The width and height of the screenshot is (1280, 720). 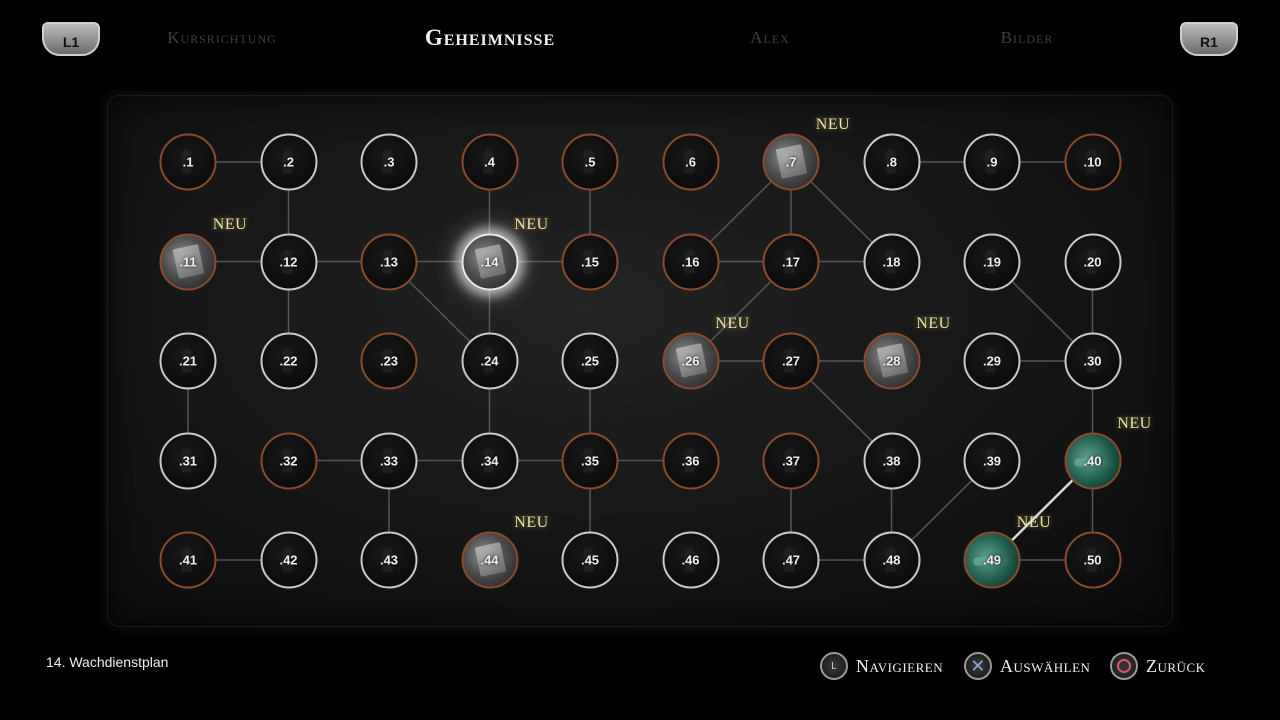 I want to click on secret-node-number: .7, so click(x=791, y=162).